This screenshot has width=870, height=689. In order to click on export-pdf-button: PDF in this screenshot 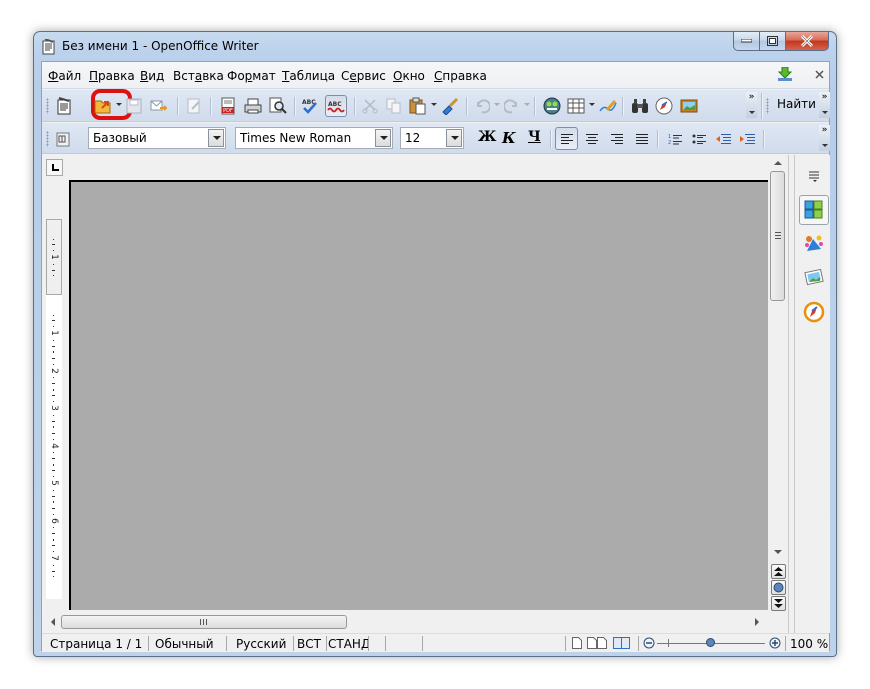, I will do `click(228, 106)`.